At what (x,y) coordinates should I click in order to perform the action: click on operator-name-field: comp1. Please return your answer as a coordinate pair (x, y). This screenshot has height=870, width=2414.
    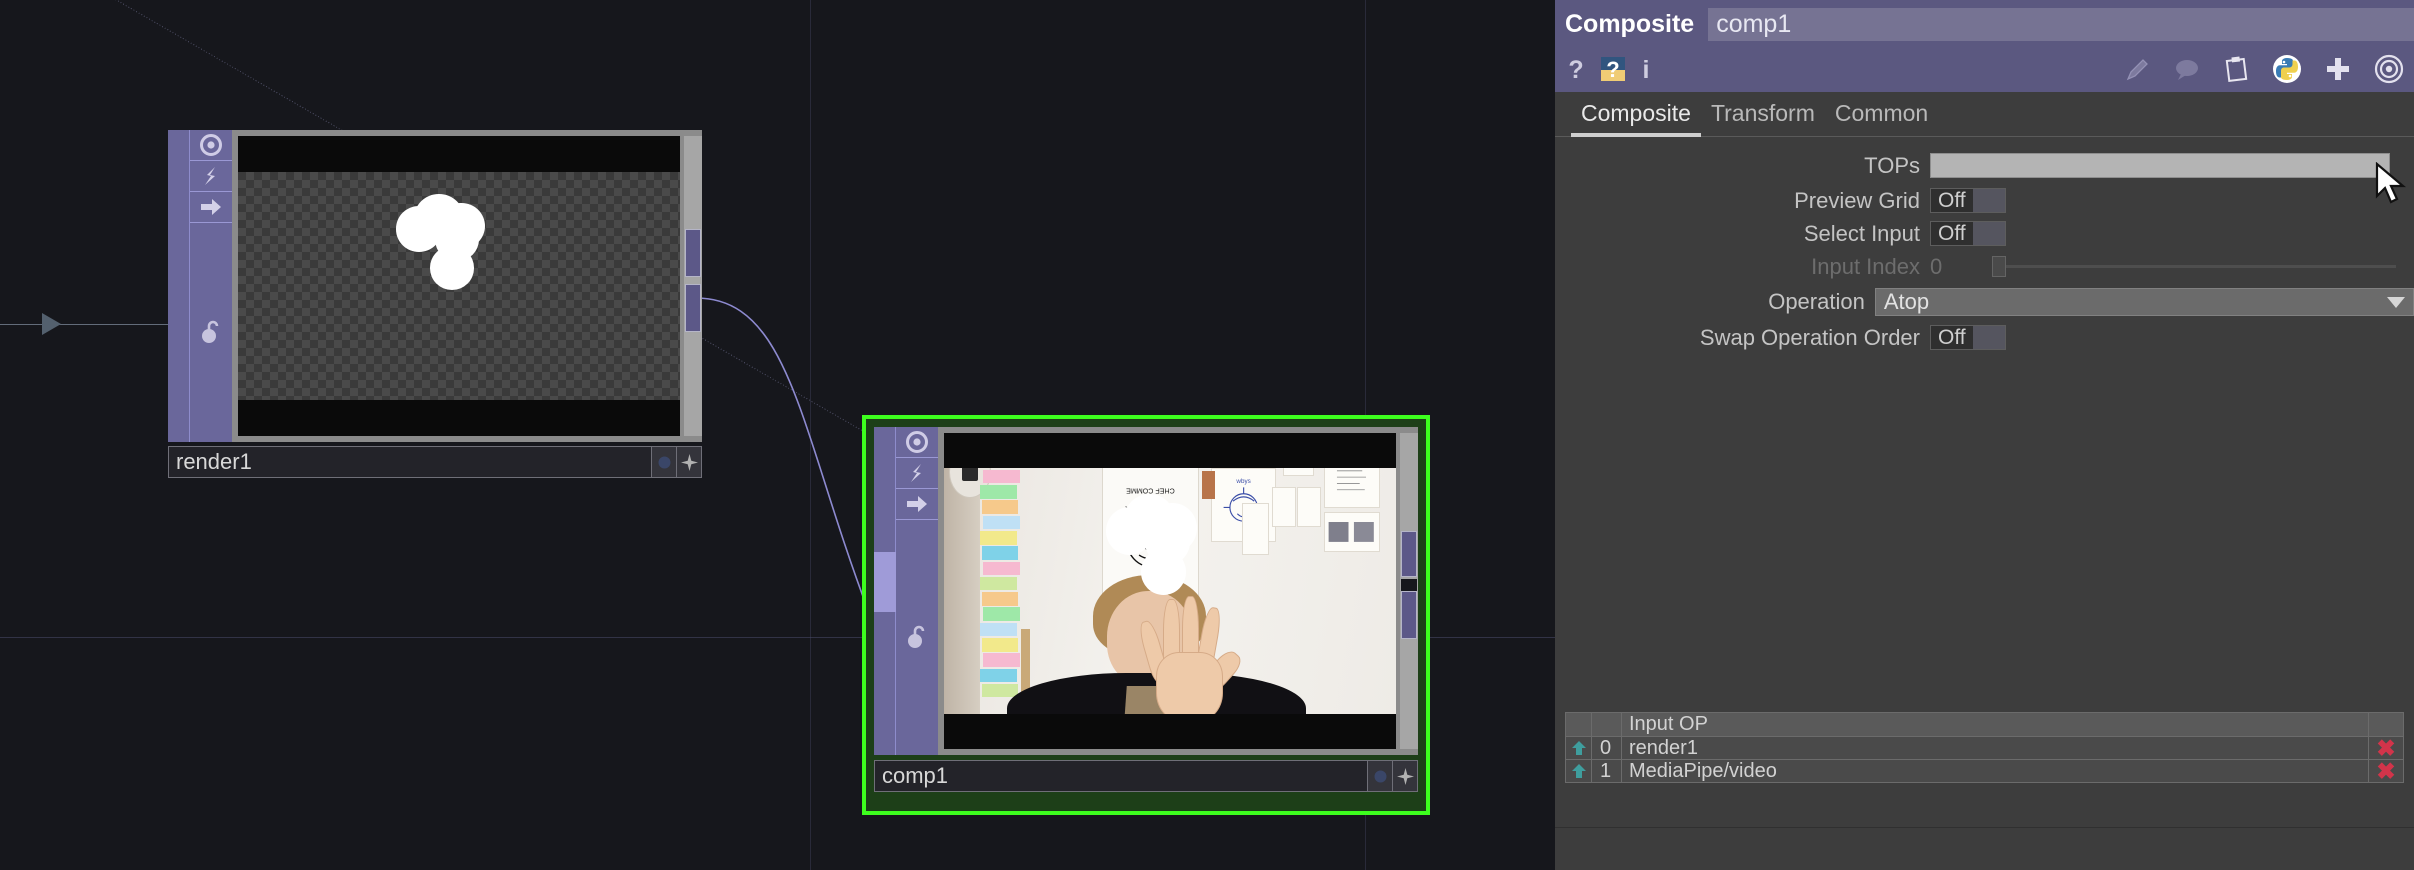
    Looking at the image, I should click on (2061, 24).